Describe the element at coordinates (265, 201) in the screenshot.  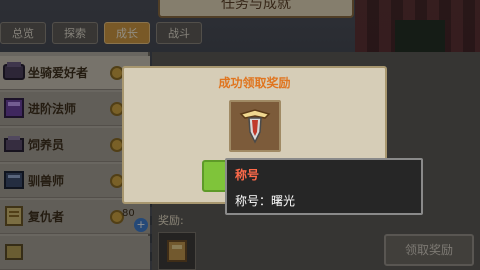
I see `tooltip-body: 称号：曙光` at that location.